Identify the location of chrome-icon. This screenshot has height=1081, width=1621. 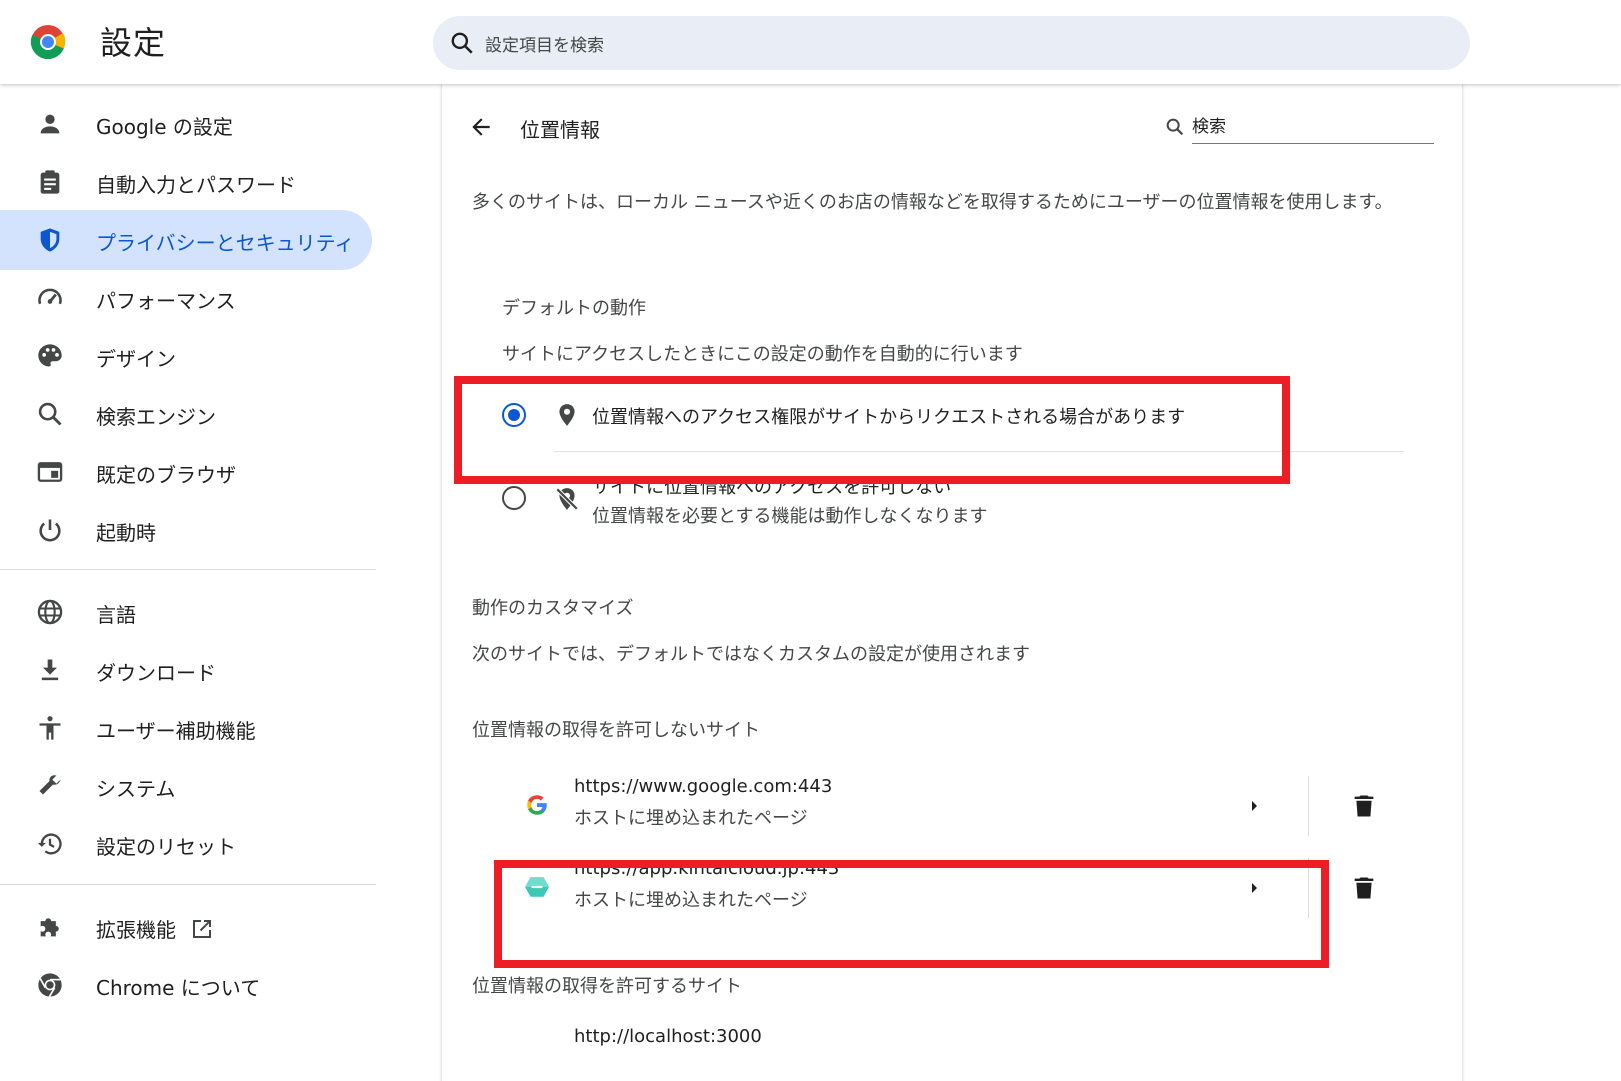
(50, 985).